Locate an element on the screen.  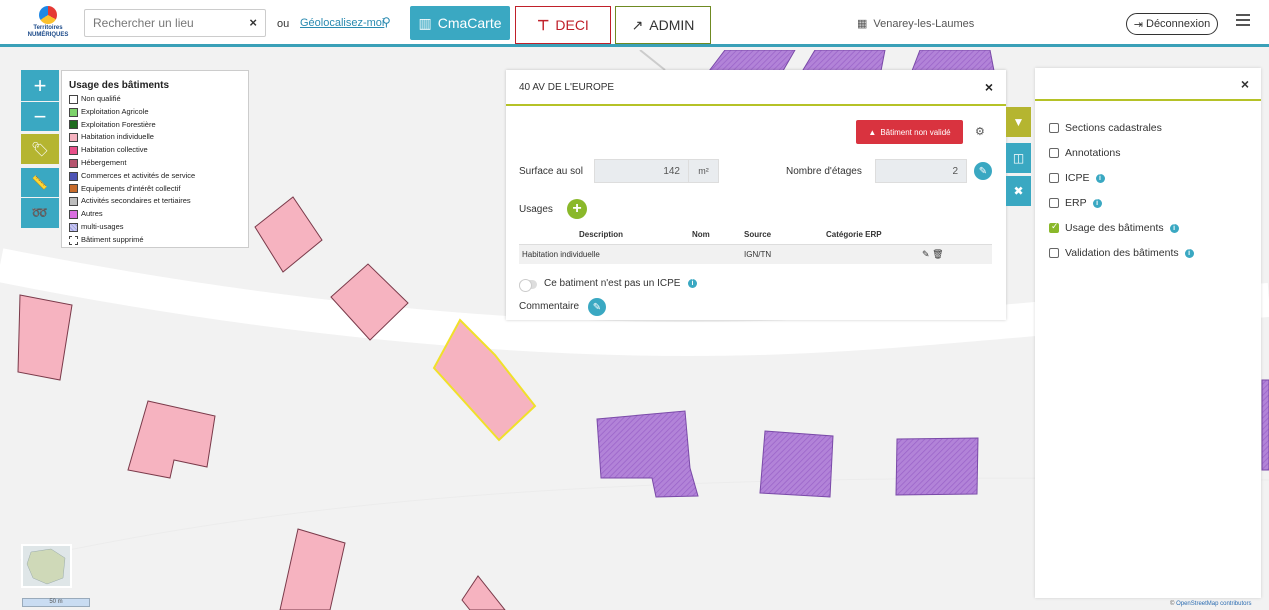
delete-trash-icon: 🗑 is located at coordinates (937, 254).